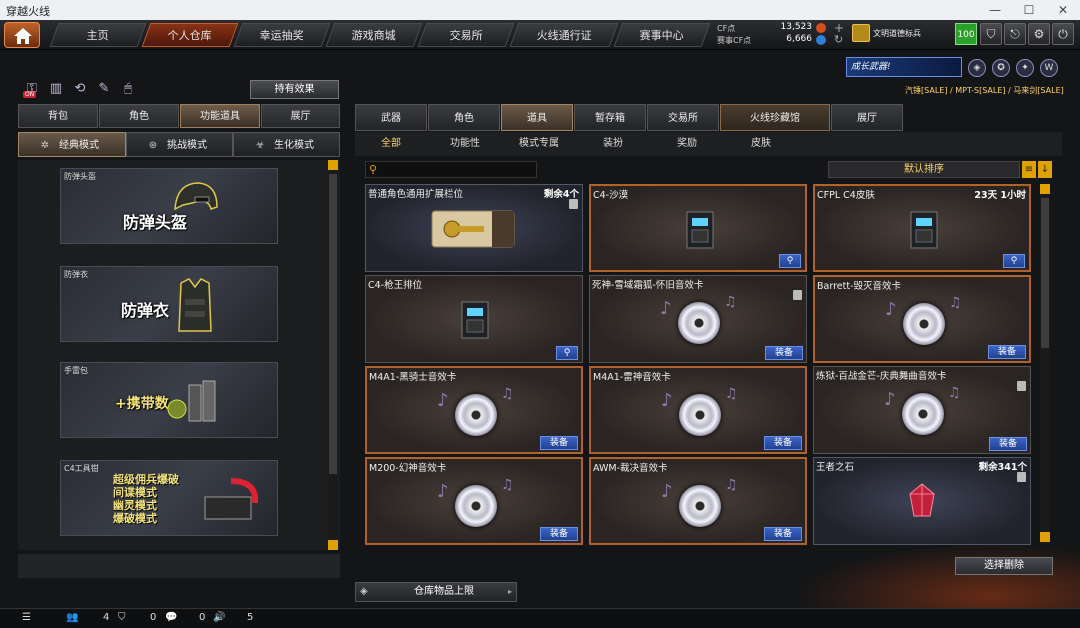  Describe the element at coordinates (72, 144) in the screenshot. I see `mode-tab-classic: ✲ 经典模式` at that location.